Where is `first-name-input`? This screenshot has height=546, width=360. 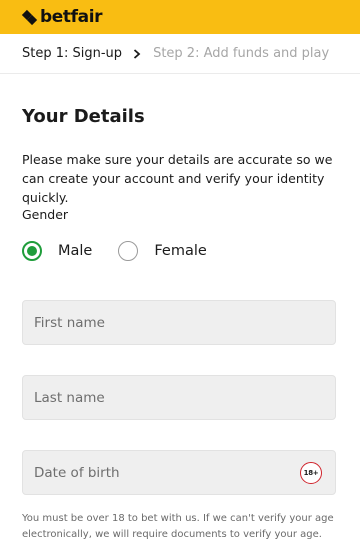 first-name-input is located at coordinates (179, 322).